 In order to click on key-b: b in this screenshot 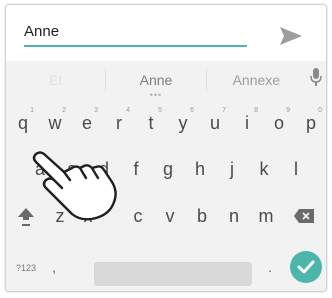, I will do `click(202, 216)`.